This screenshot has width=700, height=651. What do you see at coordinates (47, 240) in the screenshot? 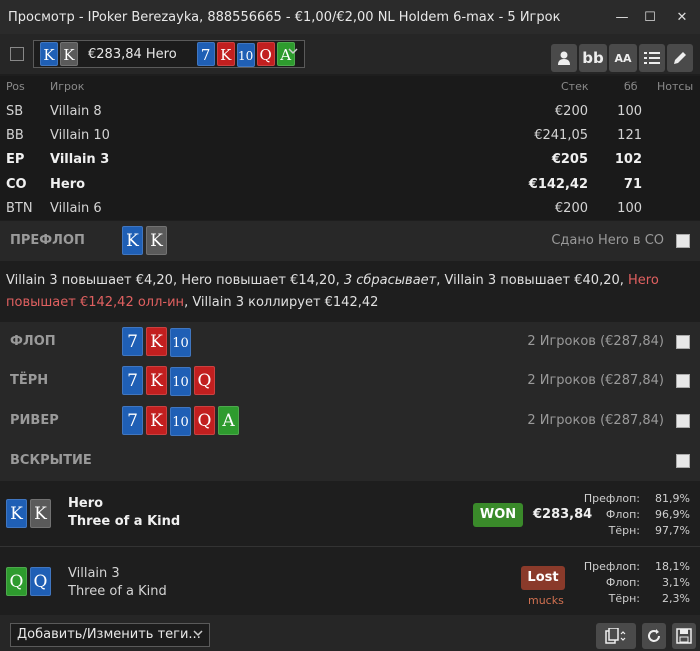
I see `street-name: ПРЕФЛОП` at bounding box center [47, 240].